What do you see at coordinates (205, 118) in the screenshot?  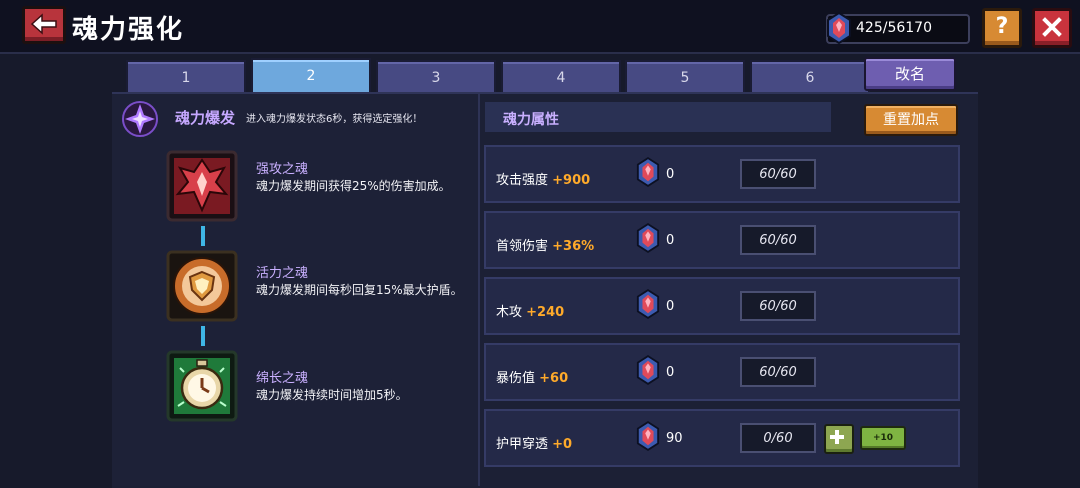 I see `soul-burst-title: 魂力爆发` at bounding box center [205, 118].